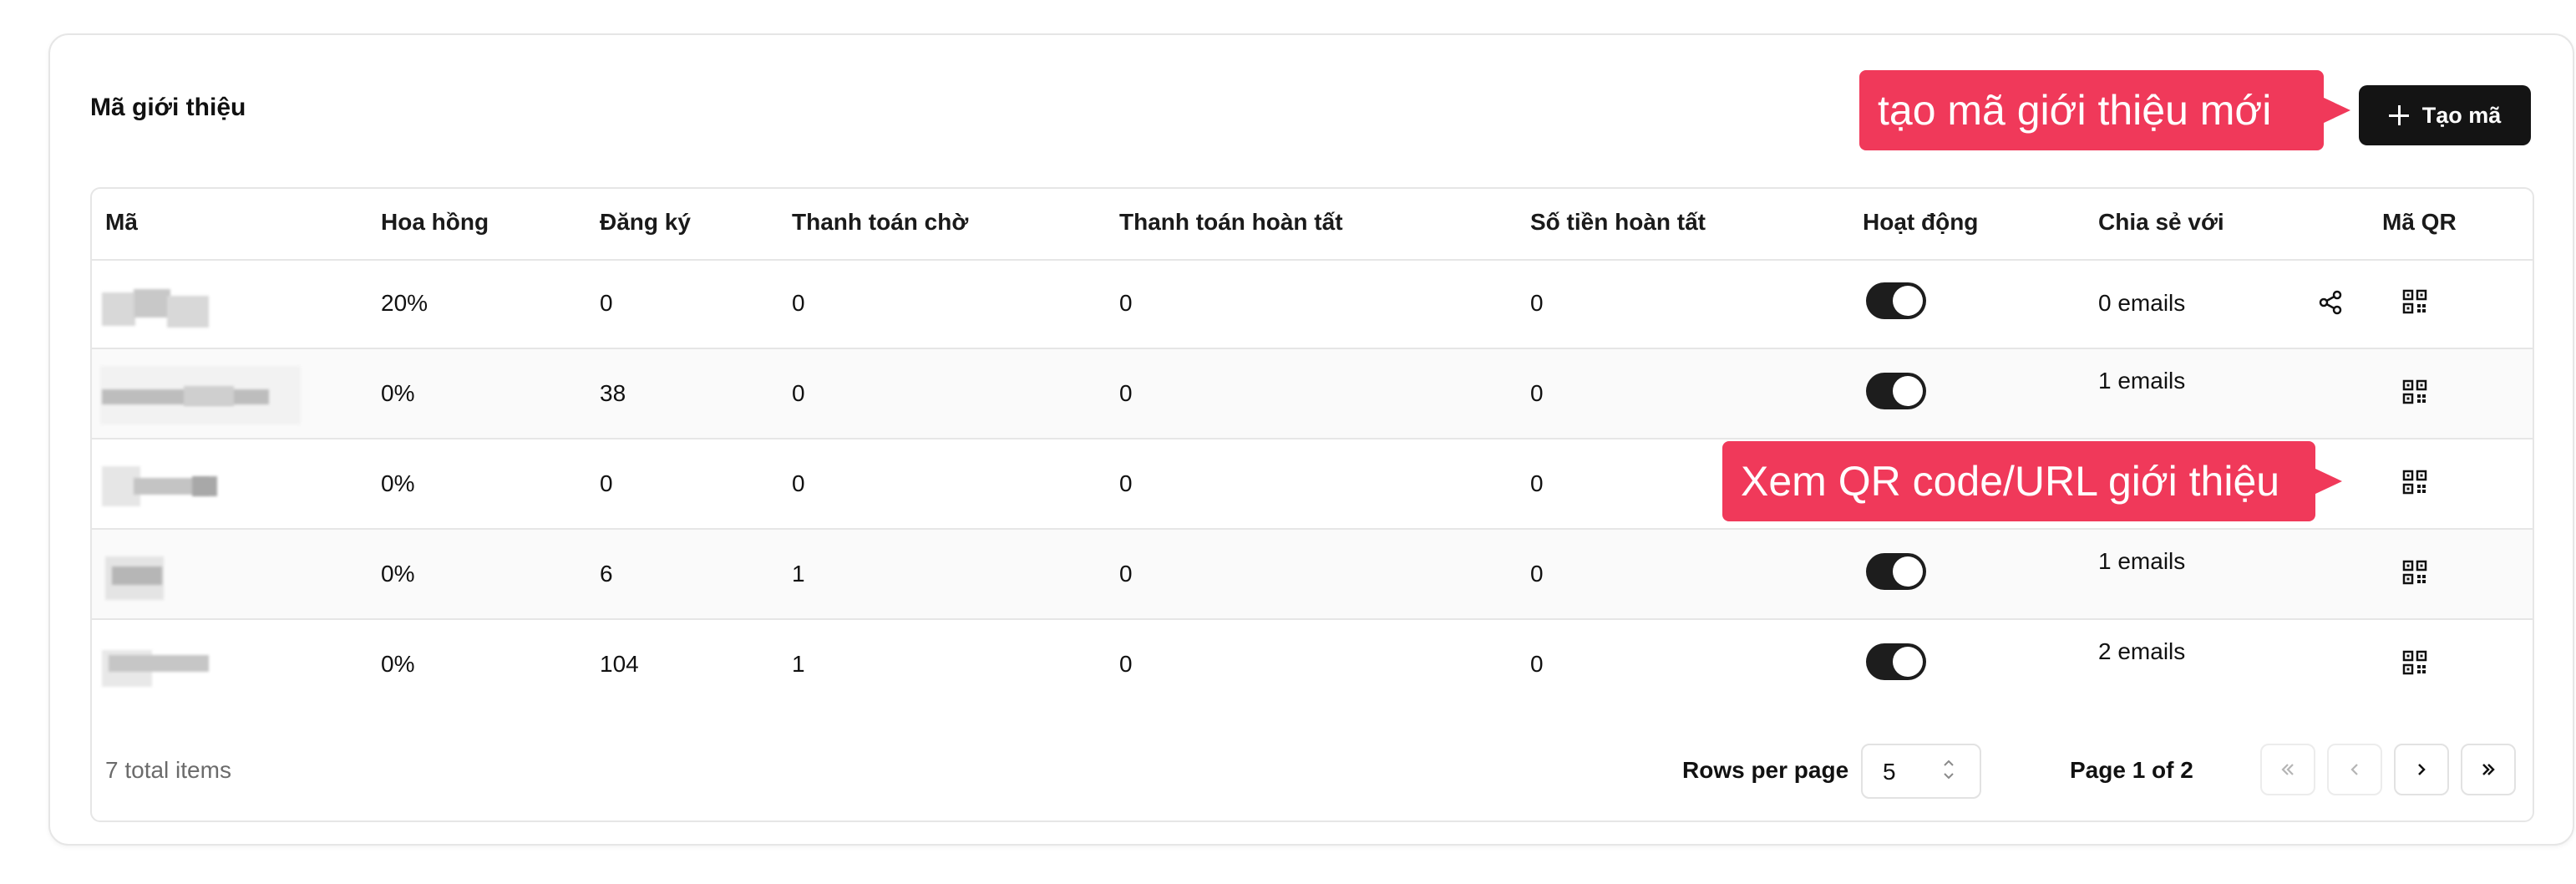 This screenshot has width=2576, height=884. I want to click on total-items: 7 total items, so click(168, 770).